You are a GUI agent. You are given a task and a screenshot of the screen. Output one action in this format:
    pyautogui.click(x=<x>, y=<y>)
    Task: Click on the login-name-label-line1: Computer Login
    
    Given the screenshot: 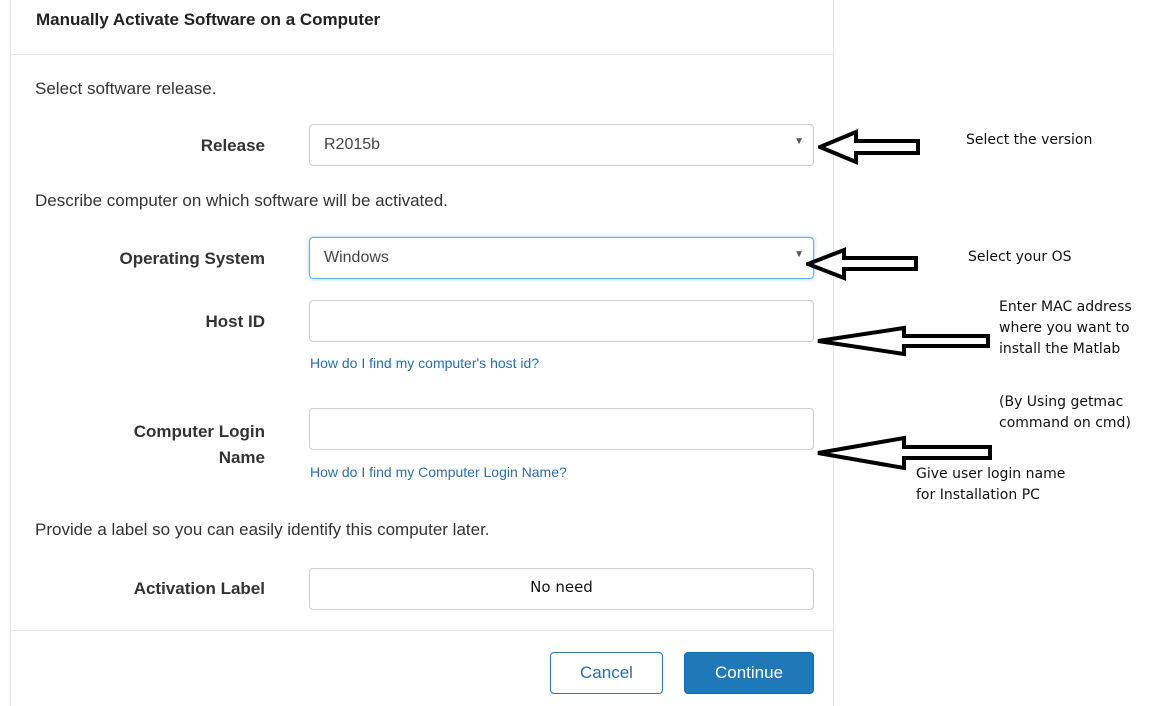 What is the action you would take?
    pyautogui.click(x=199, y=431)
    